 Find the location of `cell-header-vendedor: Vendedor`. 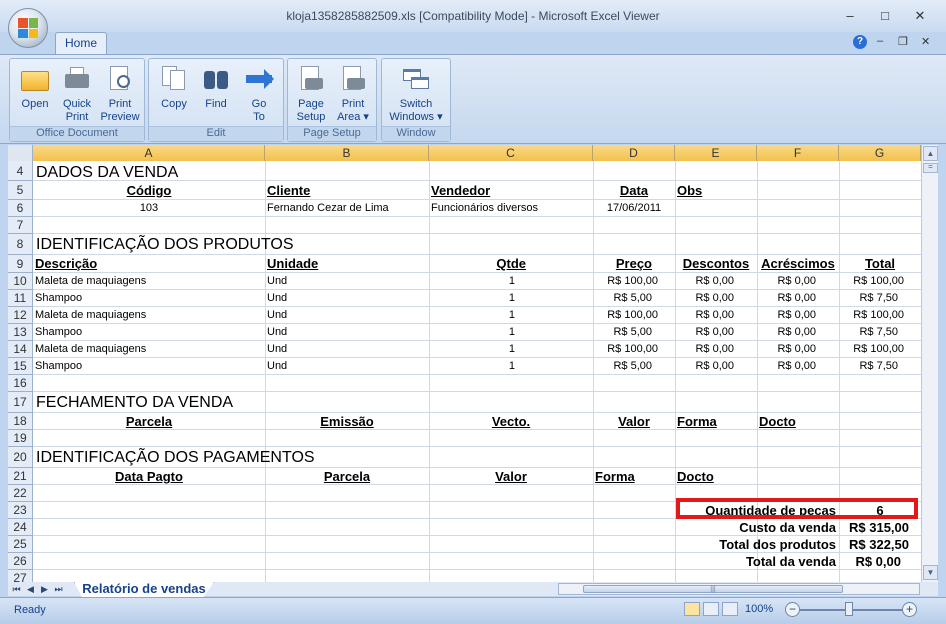

cell-header-vendedor: Vendedor is located at coordinates (460, 190).